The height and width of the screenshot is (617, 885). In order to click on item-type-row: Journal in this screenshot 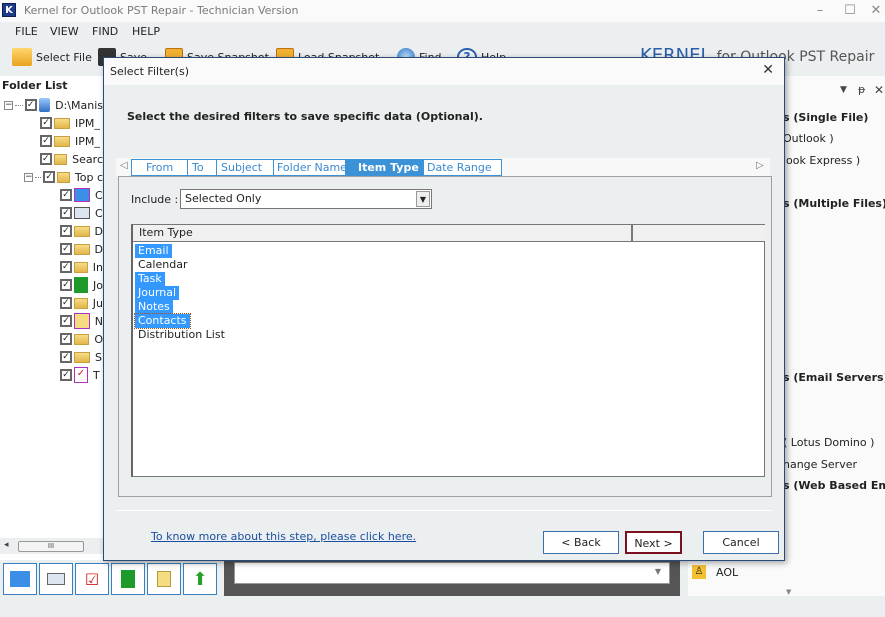, I will do `click(157, 293)`.